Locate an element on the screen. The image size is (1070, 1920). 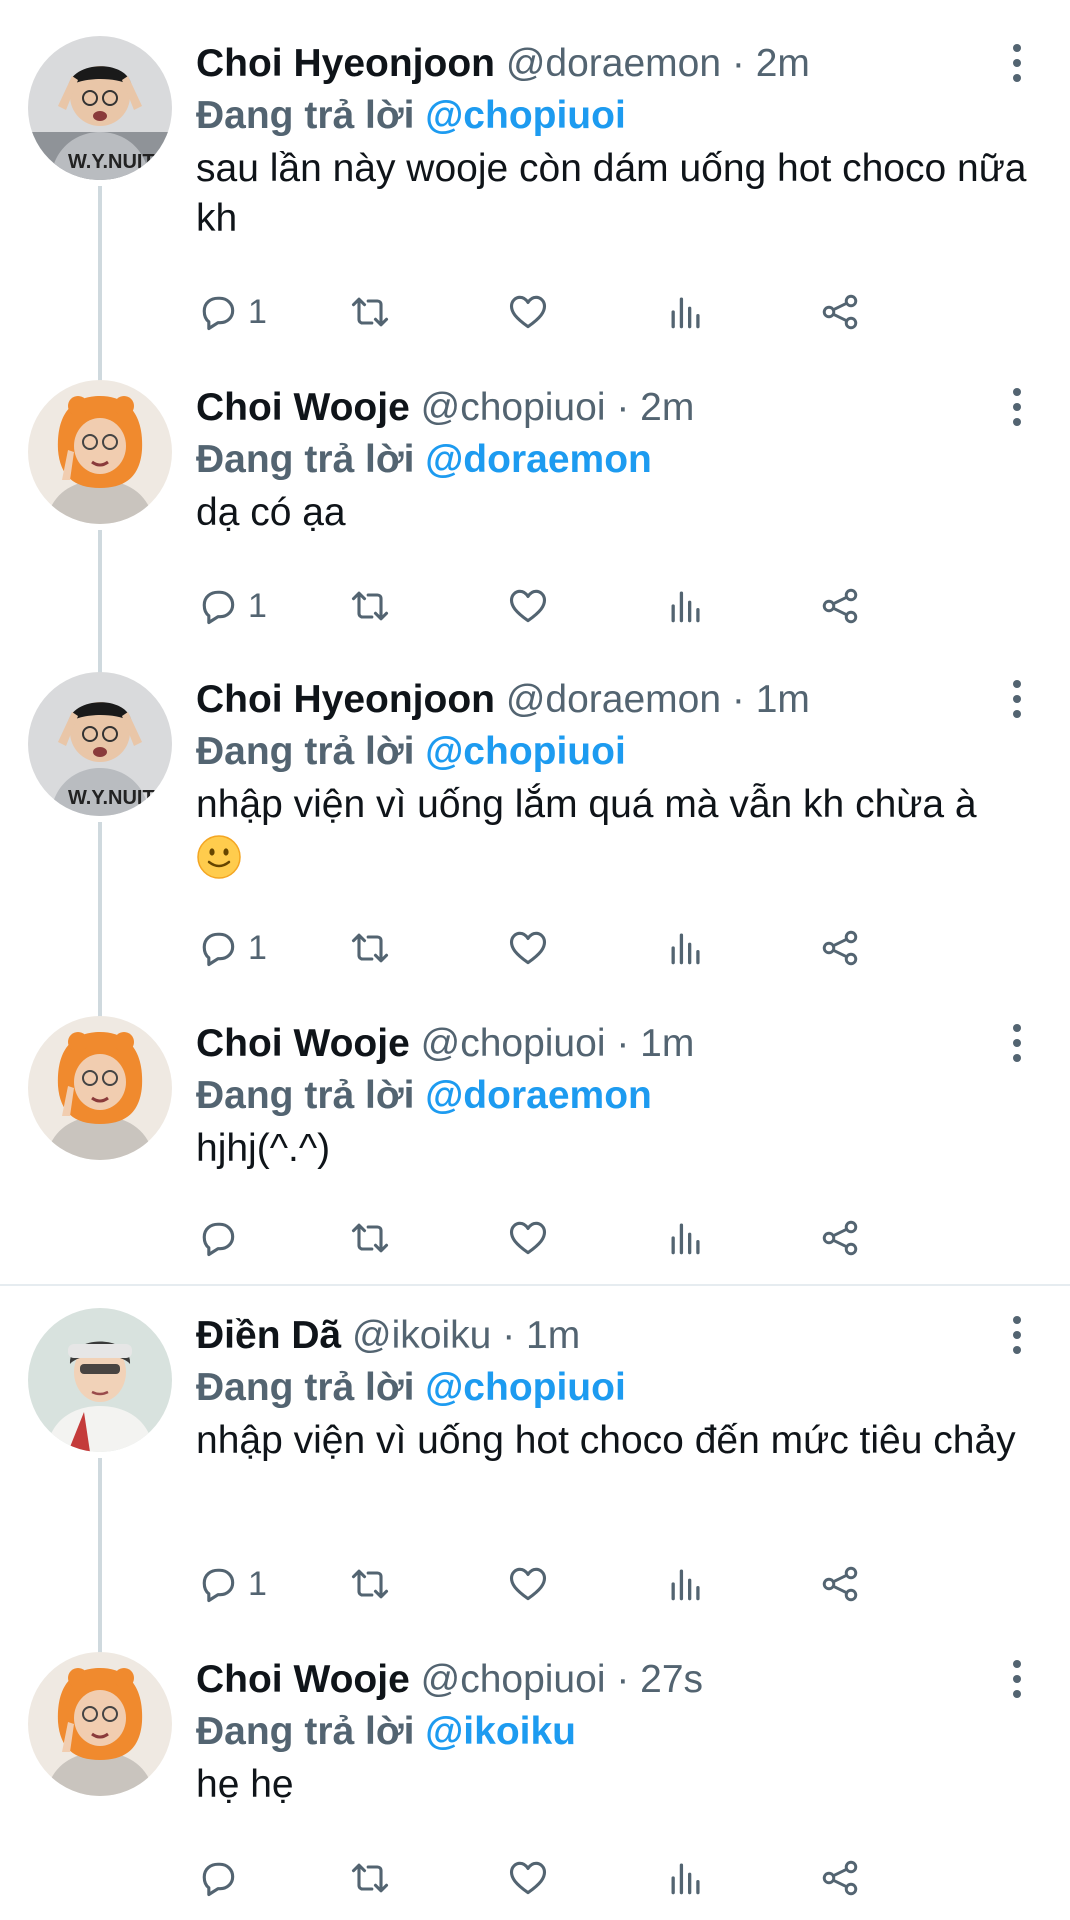
views-icon is located at coordinates (685, 607).